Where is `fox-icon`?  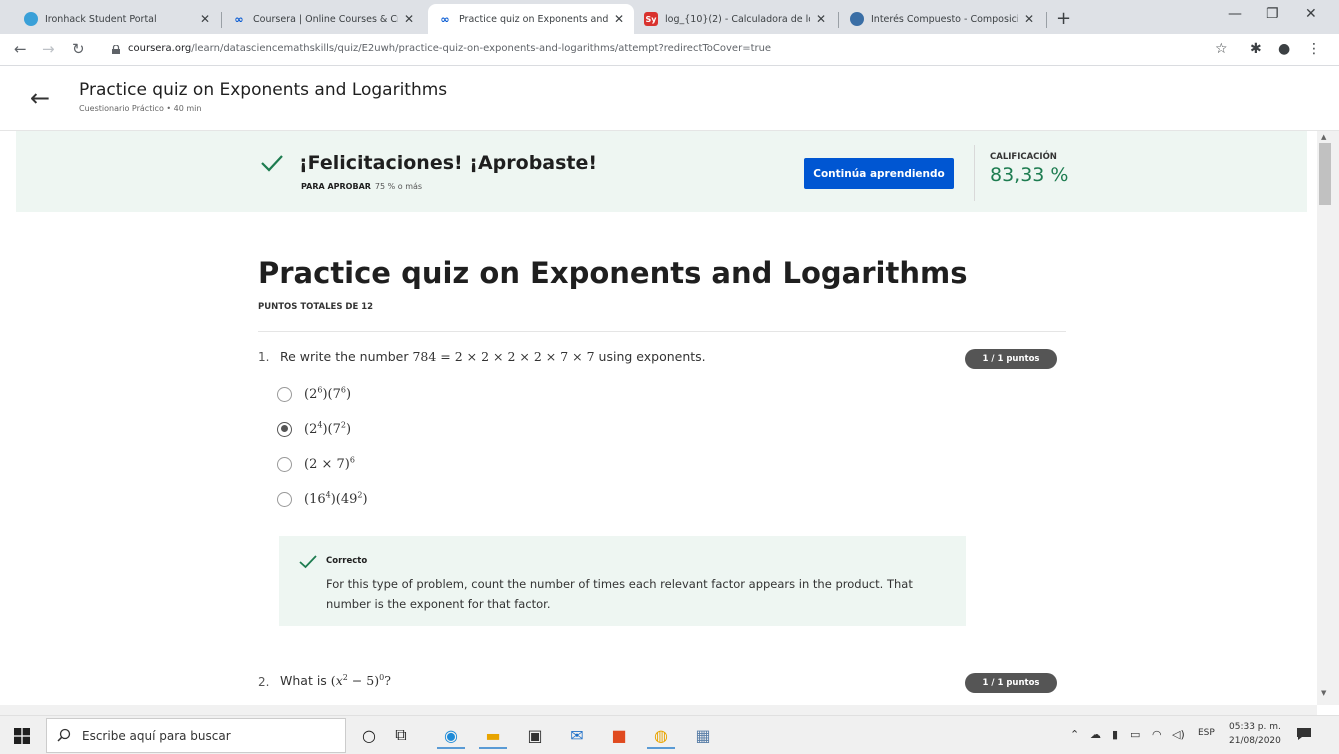 fox-icon is located at coordinates (857, 19).